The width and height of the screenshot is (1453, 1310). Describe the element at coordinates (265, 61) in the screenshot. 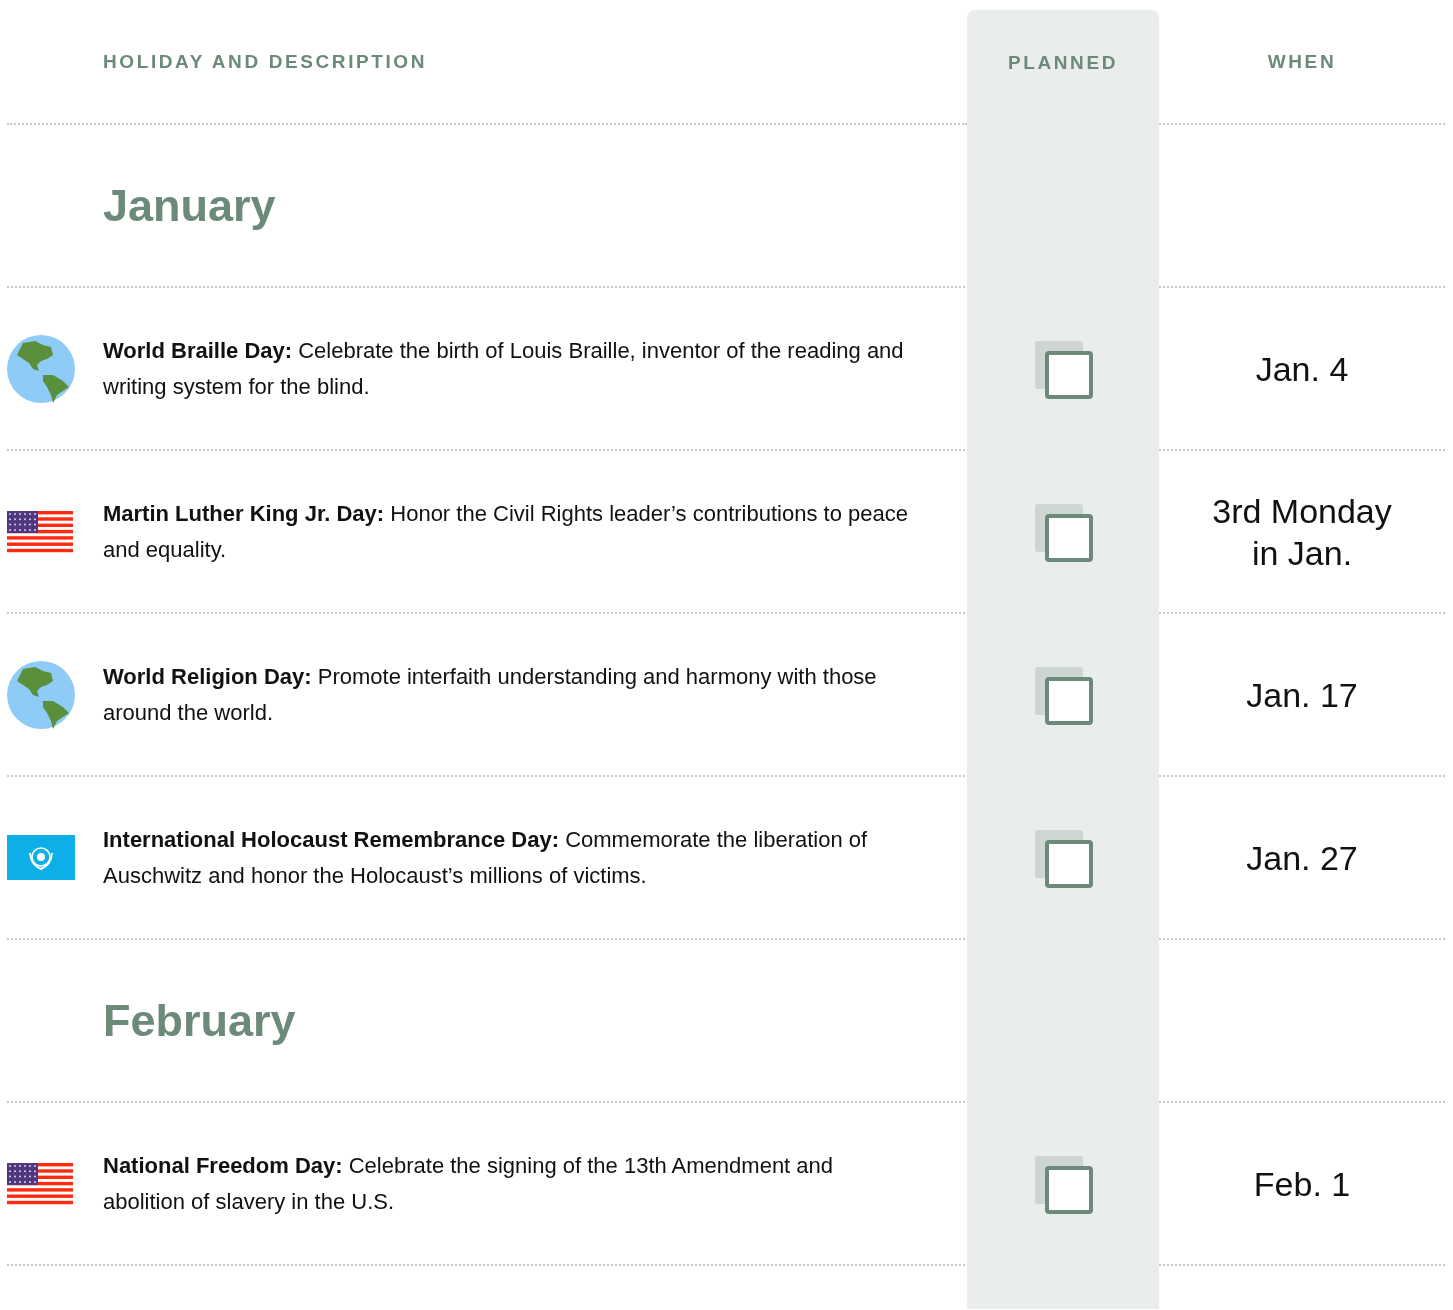

I see `column-header: HOLIDAY AND DESCRIPTION` at that location.